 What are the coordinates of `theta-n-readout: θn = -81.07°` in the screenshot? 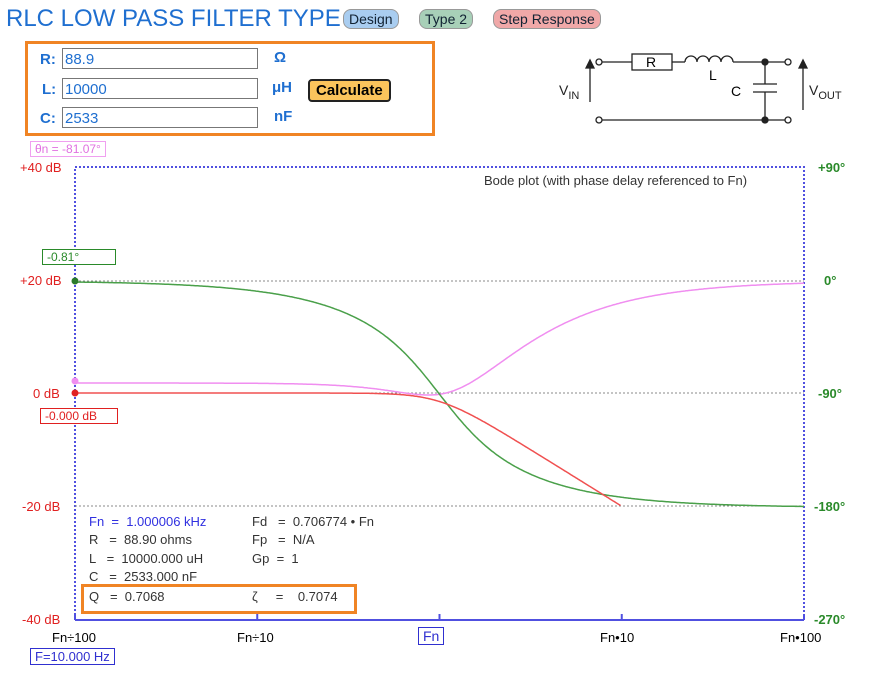 It's located at (68, 149).